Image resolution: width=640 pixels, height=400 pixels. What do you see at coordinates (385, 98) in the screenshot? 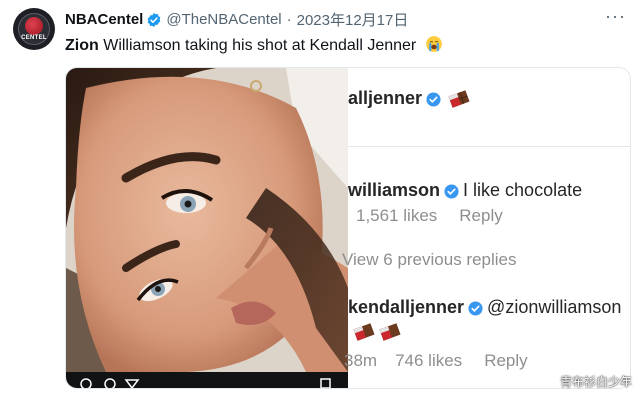
I see `post-username: alljenner` at bounding box center [385, 98].